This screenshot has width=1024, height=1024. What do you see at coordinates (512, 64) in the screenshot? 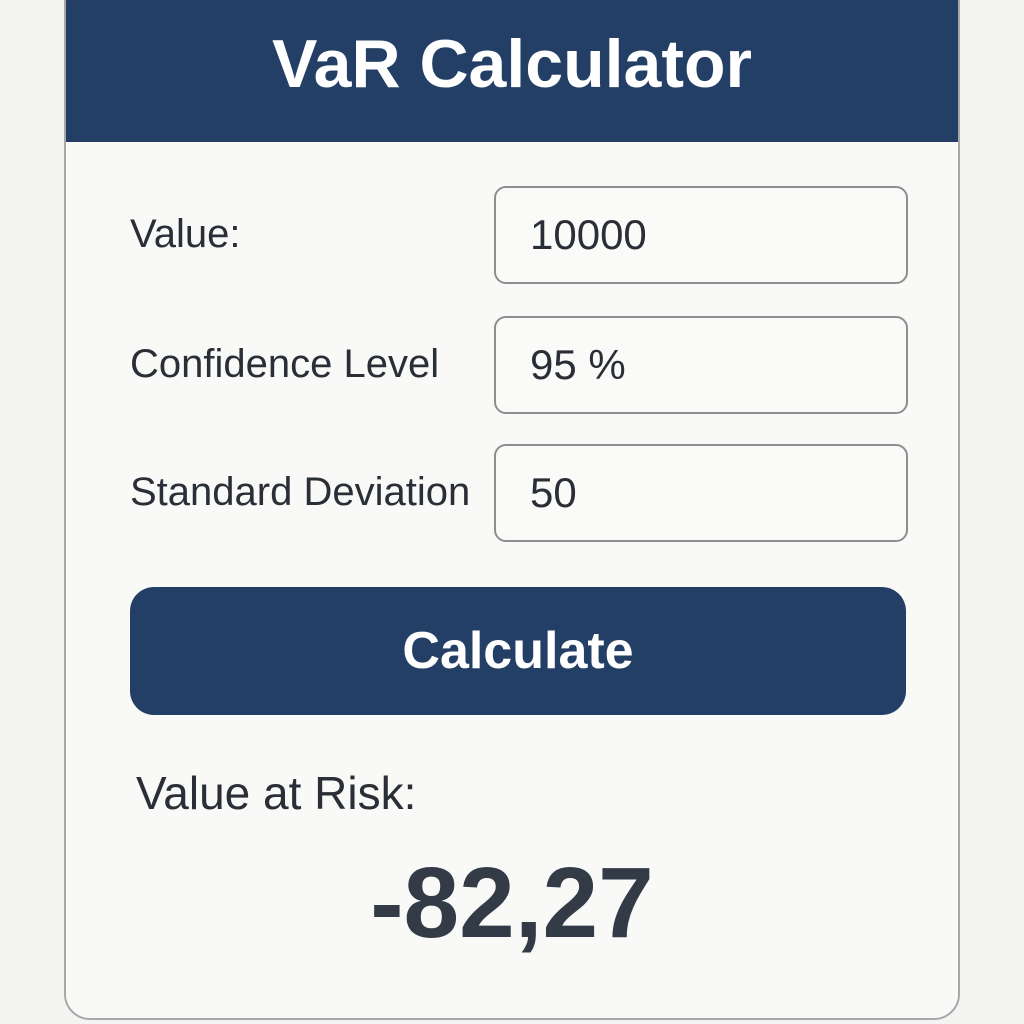
I see `app-title: VaR Calculator` at bounding box center [512, 64].